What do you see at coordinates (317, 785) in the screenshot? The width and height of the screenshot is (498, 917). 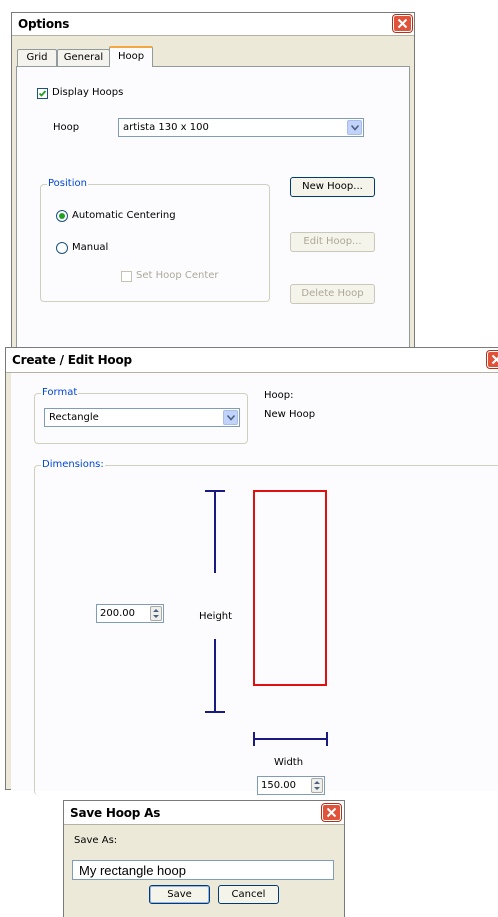 I see `width-spin-buttons` at bounding box center [317, 785].